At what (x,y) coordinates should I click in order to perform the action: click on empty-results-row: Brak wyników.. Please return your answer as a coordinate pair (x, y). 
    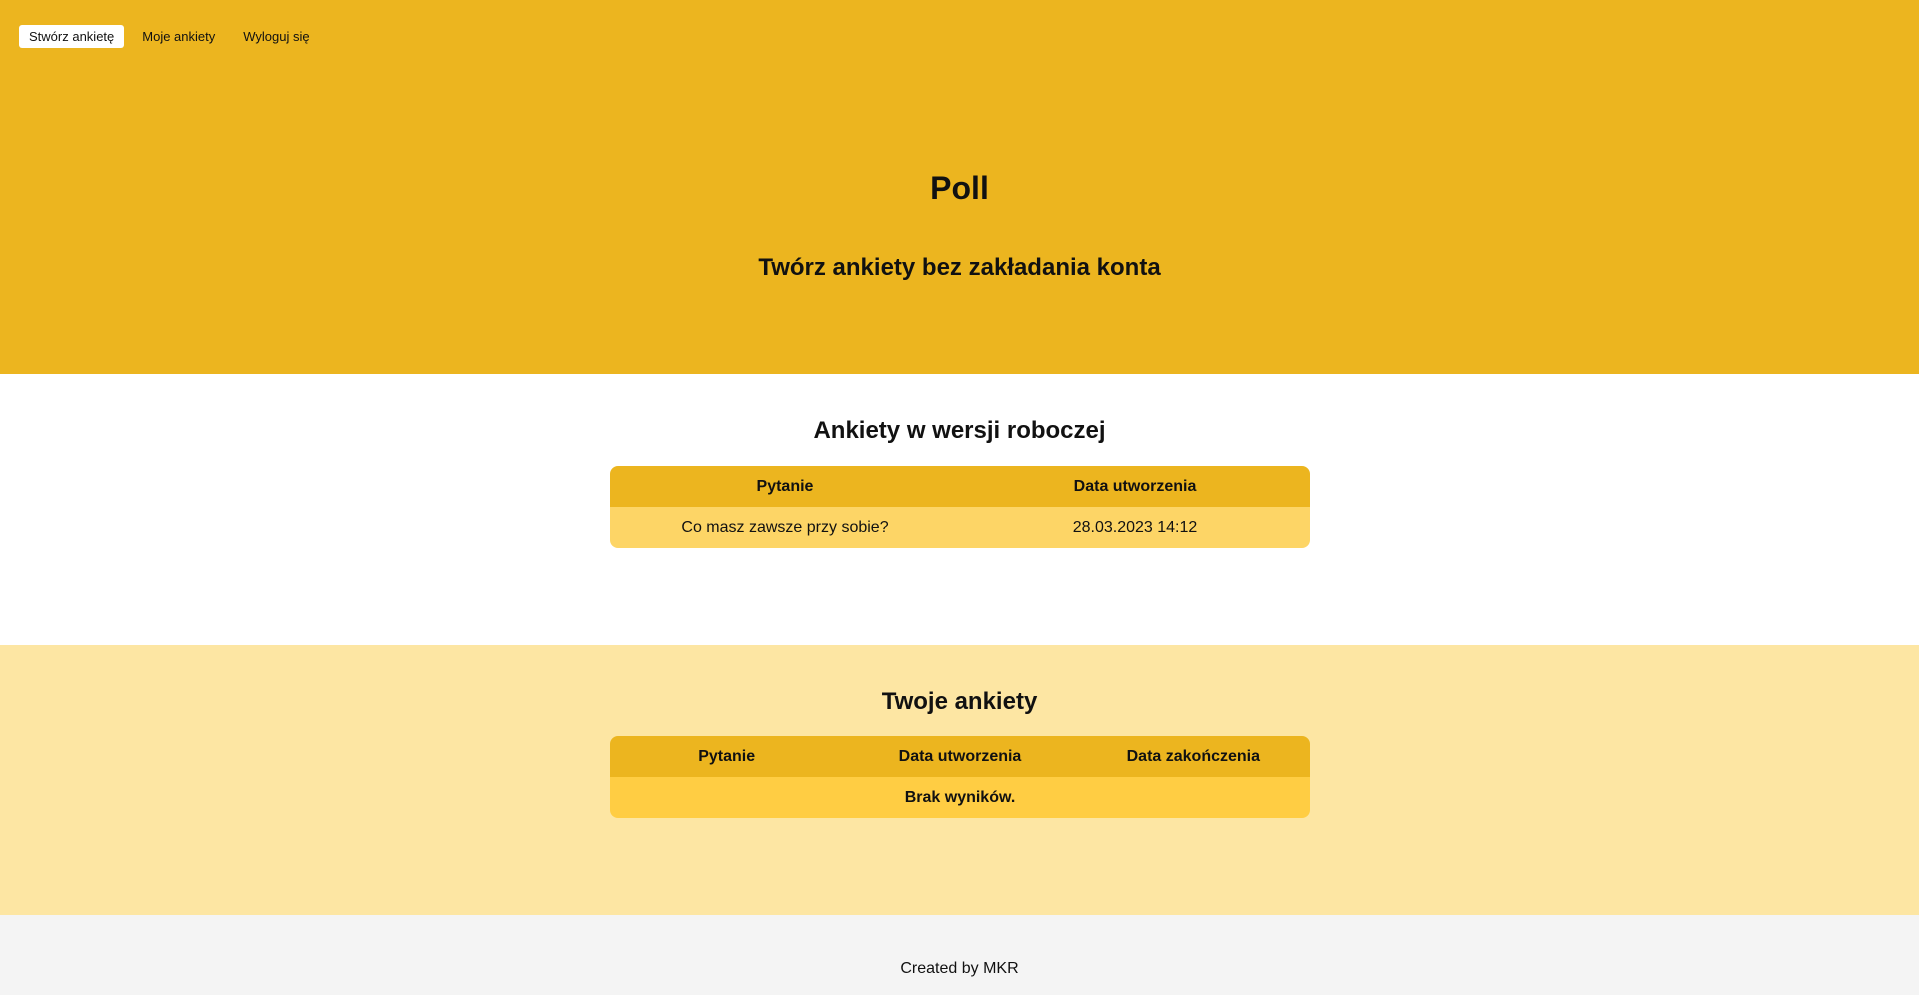
    Looking at the image, I should click on (960, 797).